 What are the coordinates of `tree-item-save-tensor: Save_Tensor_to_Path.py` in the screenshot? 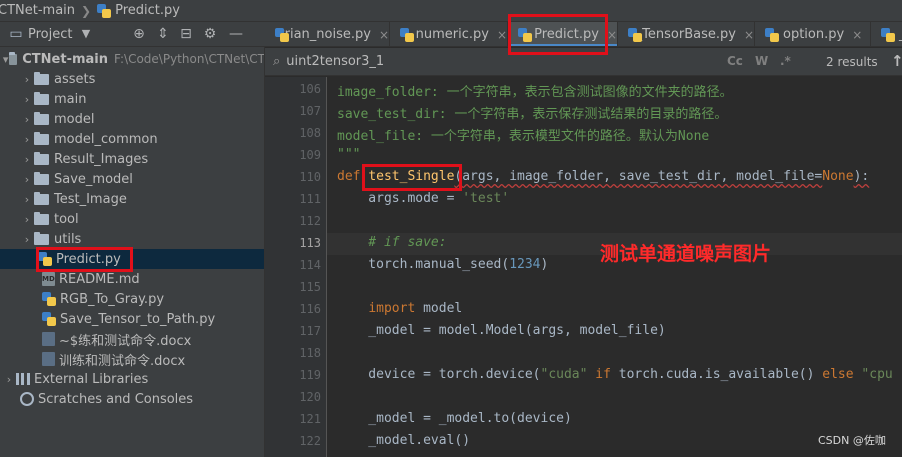 It's located at (132, 319).